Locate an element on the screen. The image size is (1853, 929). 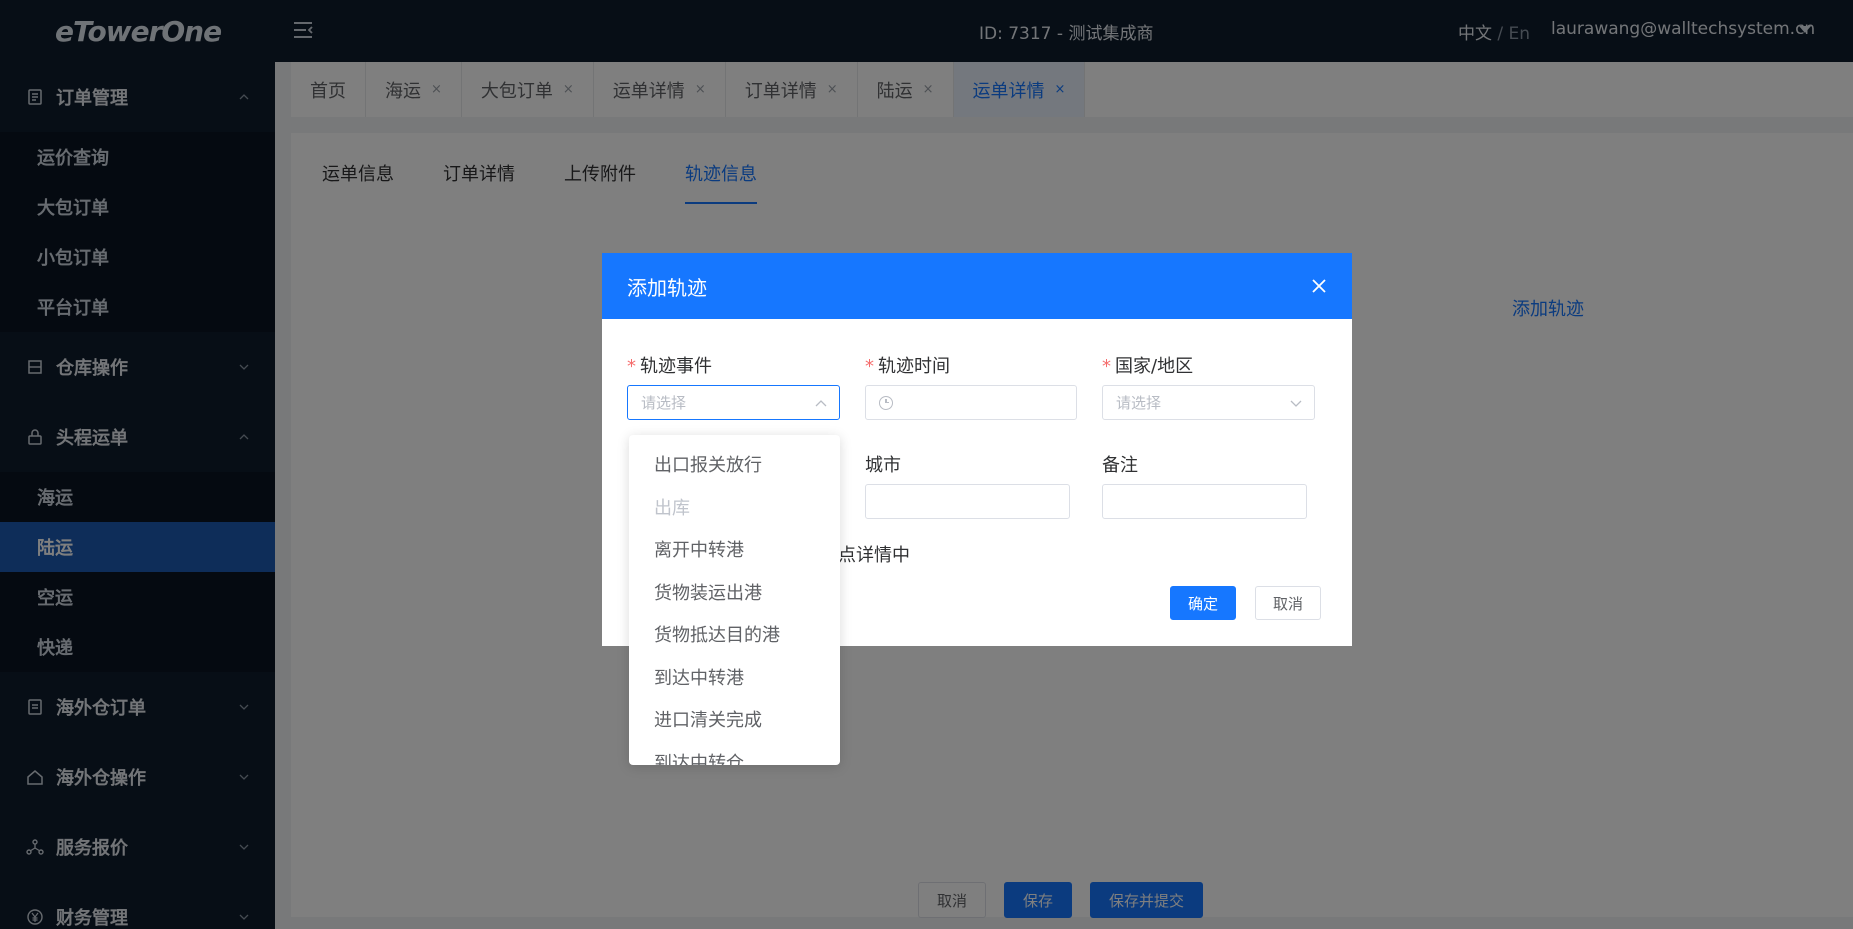
cancel-button: 取消 is located at coordinates (1288, 603).